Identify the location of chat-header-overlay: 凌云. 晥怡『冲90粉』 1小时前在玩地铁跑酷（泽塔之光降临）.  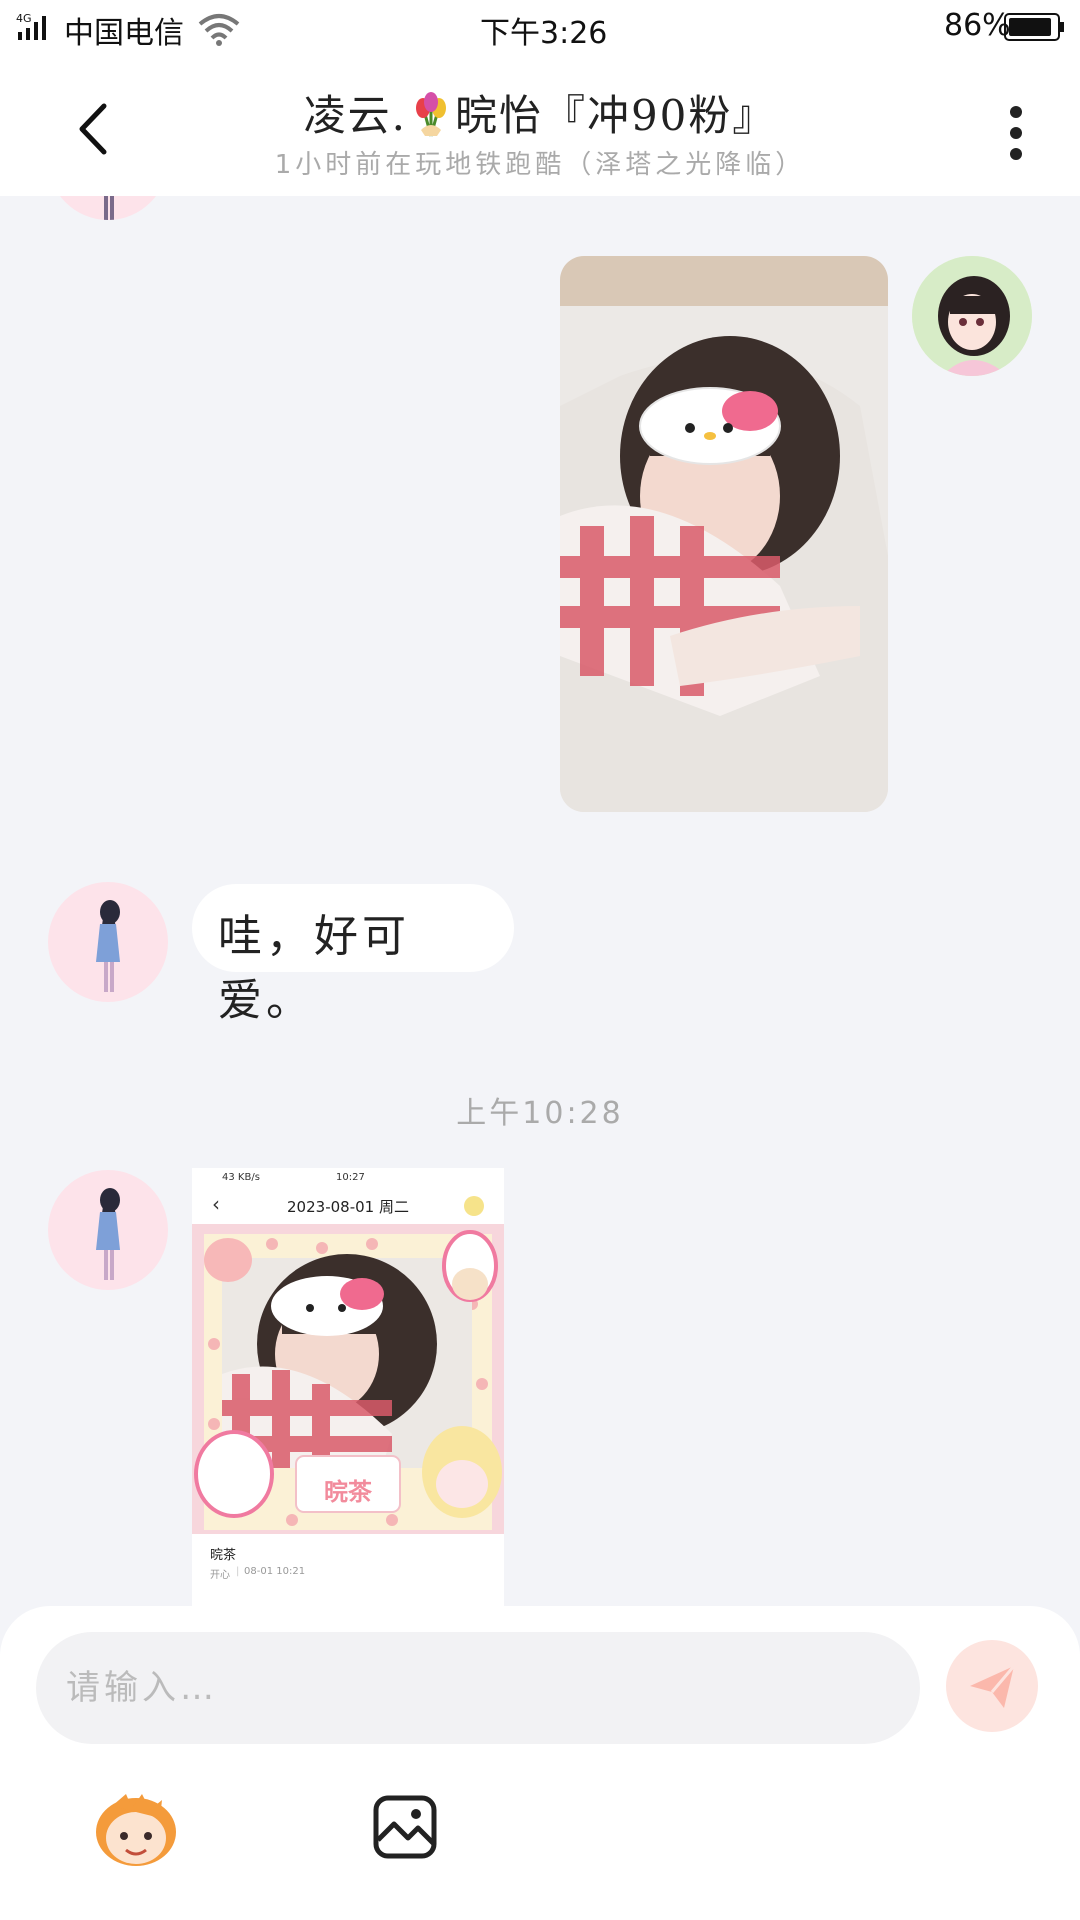
(540, 127).